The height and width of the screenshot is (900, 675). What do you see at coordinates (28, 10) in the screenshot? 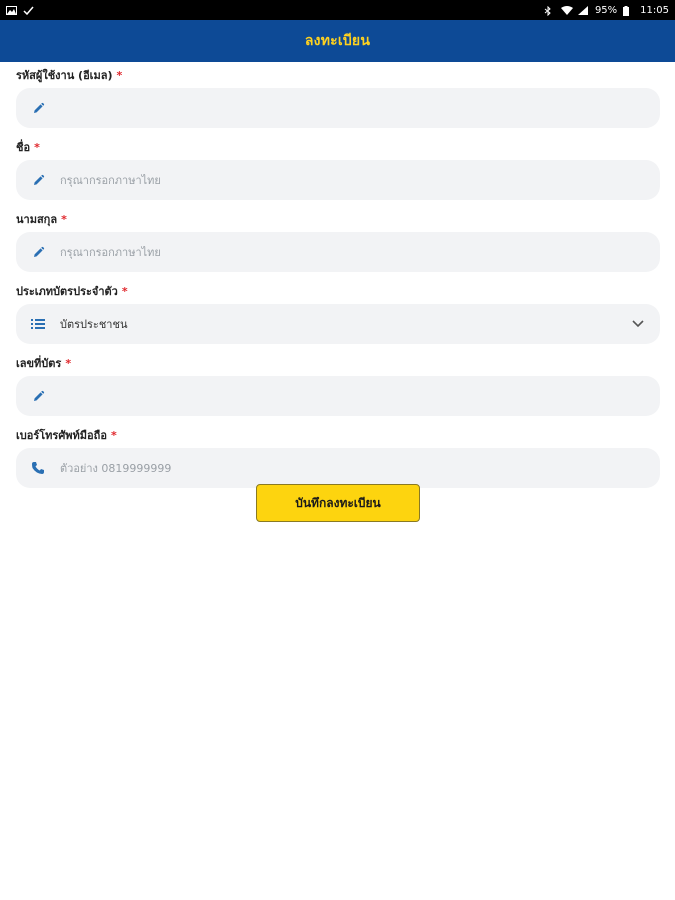
I see `check-notification-icon` at bounding box center [28, 10].